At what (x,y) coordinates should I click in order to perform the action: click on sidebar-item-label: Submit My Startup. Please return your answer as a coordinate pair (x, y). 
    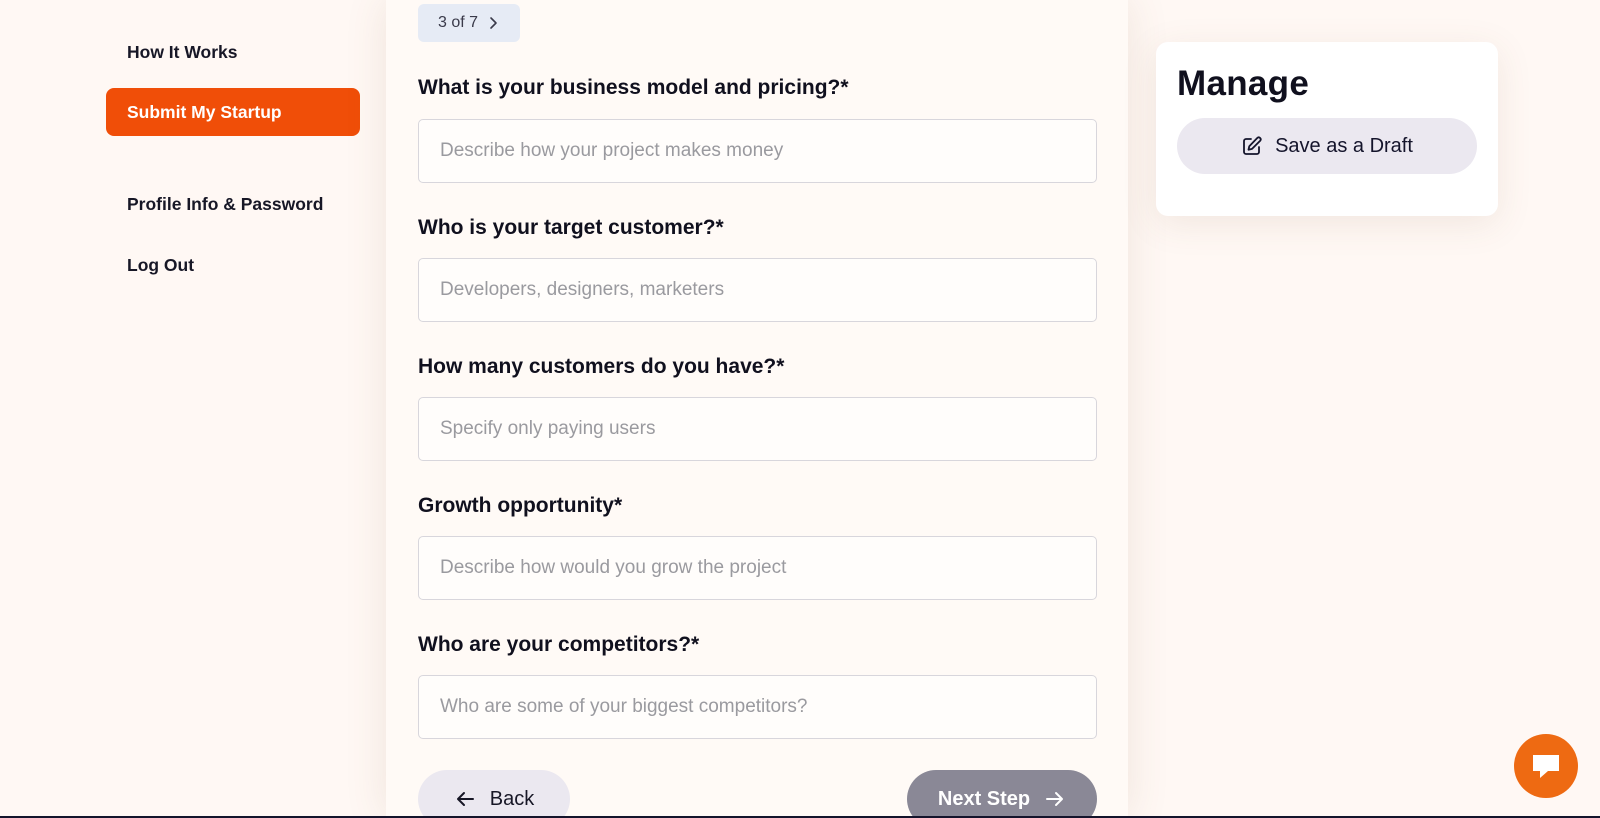
    Looking at the image, I should click on (204, 111).